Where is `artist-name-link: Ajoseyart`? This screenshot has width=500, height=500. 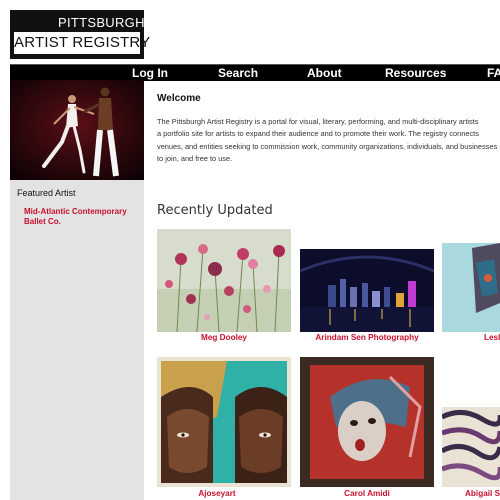
artist-name-link: Ajoseyart is located at coordinates (217, 493).